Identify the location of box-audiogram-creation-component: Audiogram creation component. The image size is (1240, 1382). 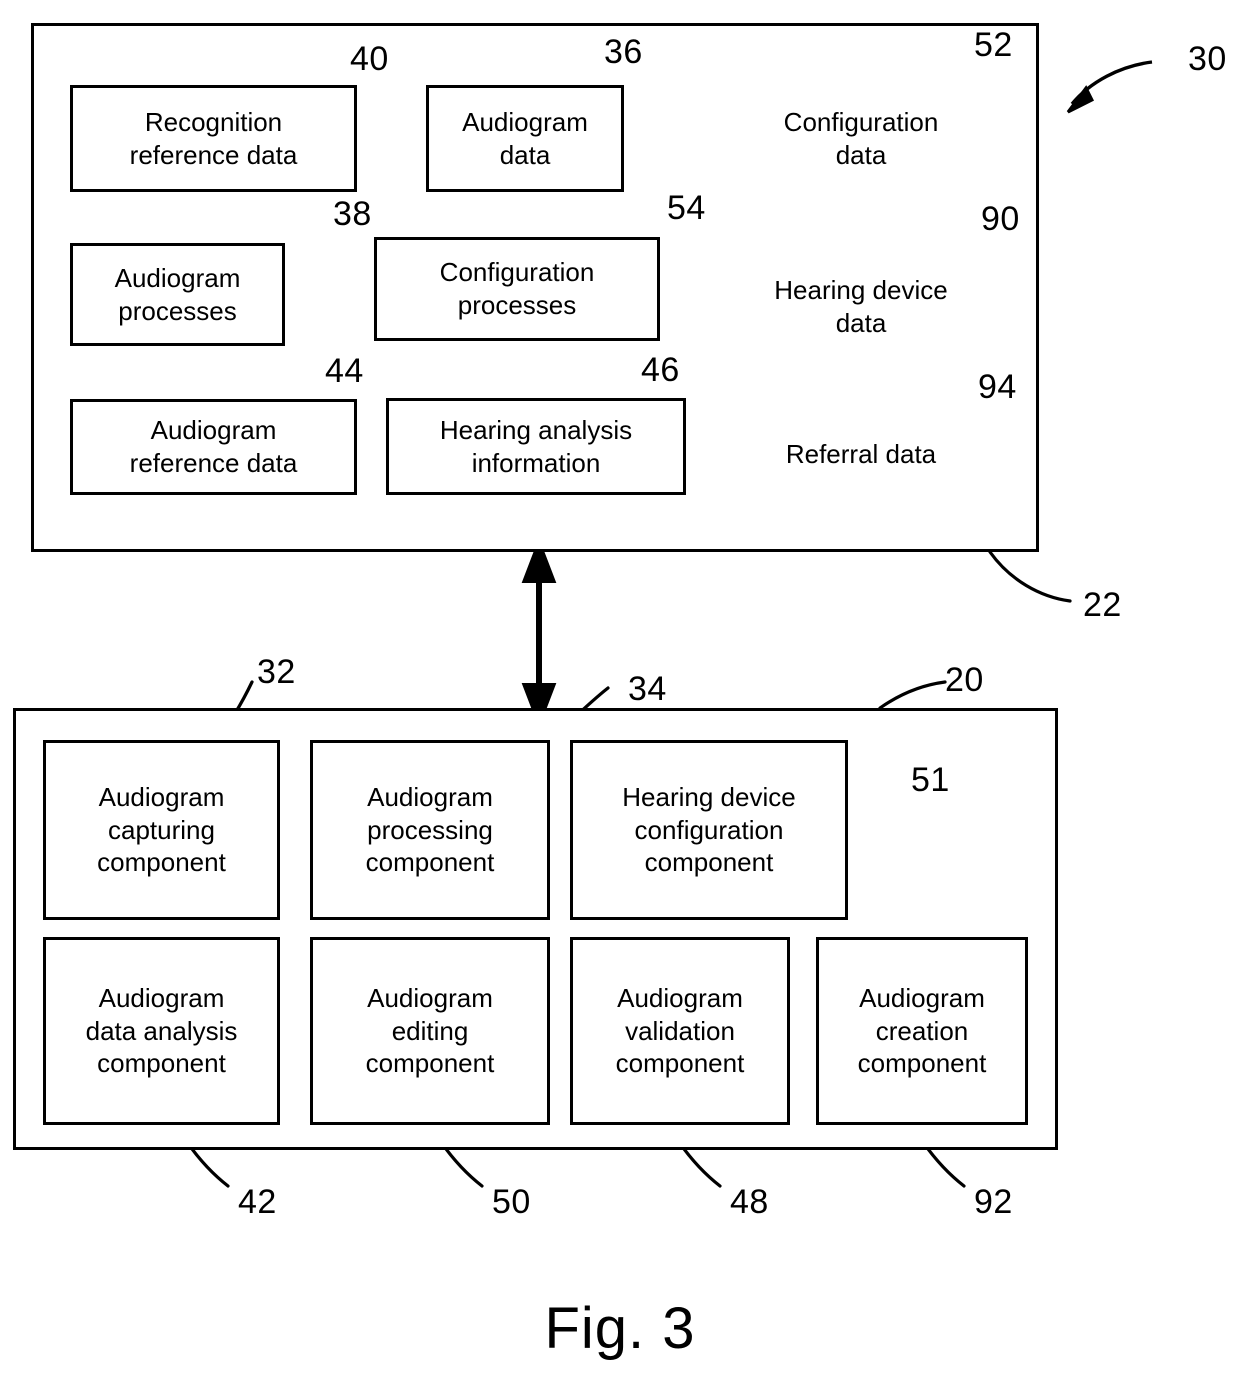
(922, 1031).